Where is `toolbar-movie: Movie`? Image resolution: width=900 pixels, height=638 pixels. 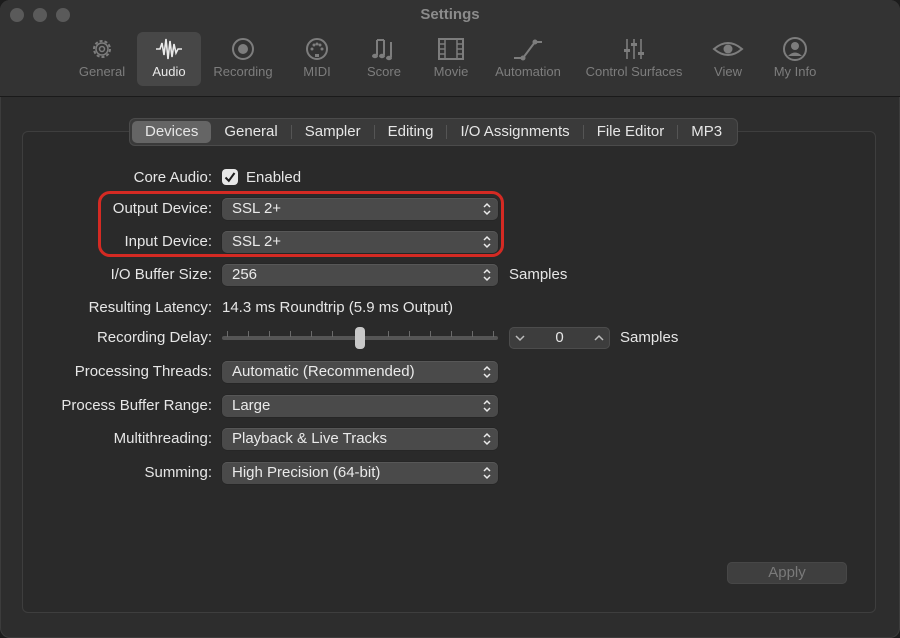 toolbar-movie: Movie is located at coordinates (451, 59).